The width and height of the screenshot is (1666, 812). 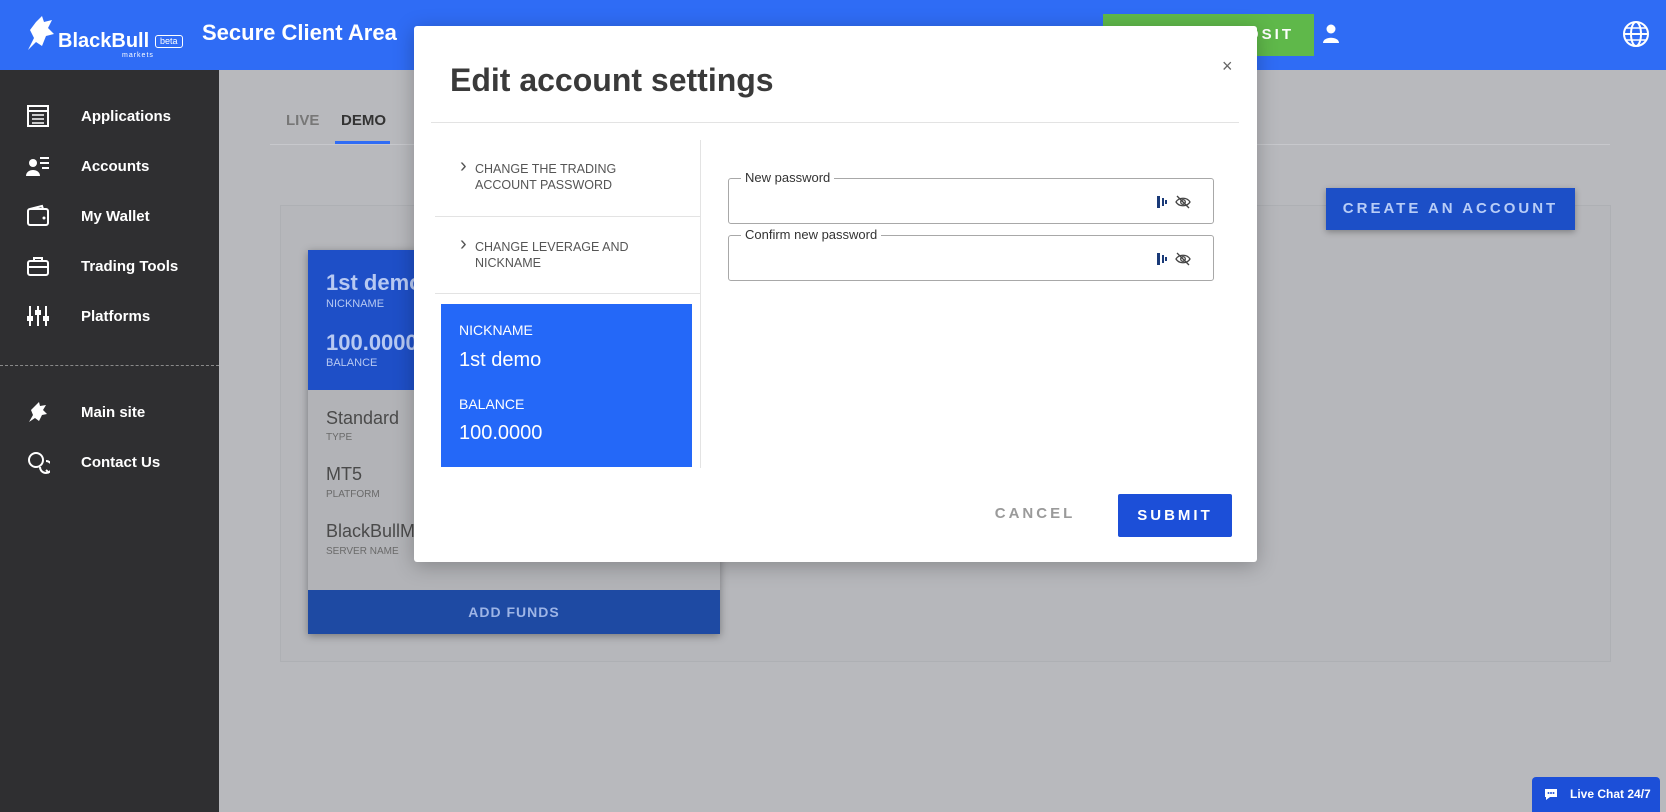 I want to click on sidebar-item-label: Accounts, so click(x=115, y=166).